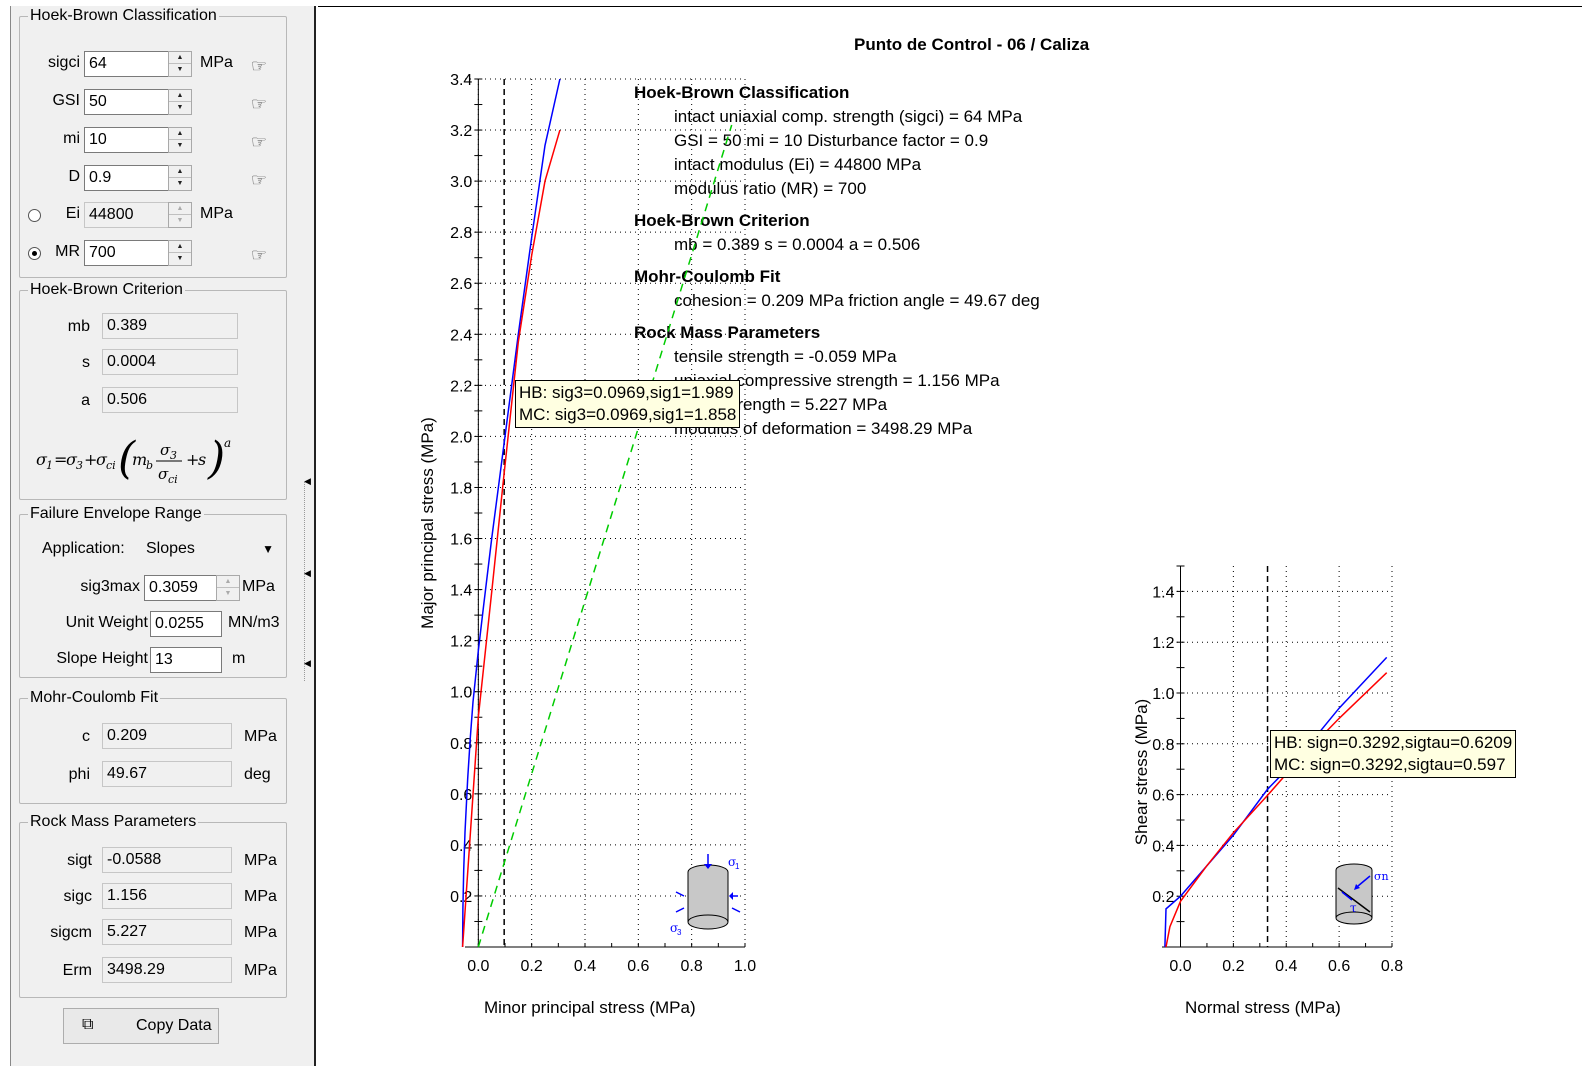  I want to click on tooltip-line: MC: sign=0.3292,sigtau=0.597, so click(1390, 764).